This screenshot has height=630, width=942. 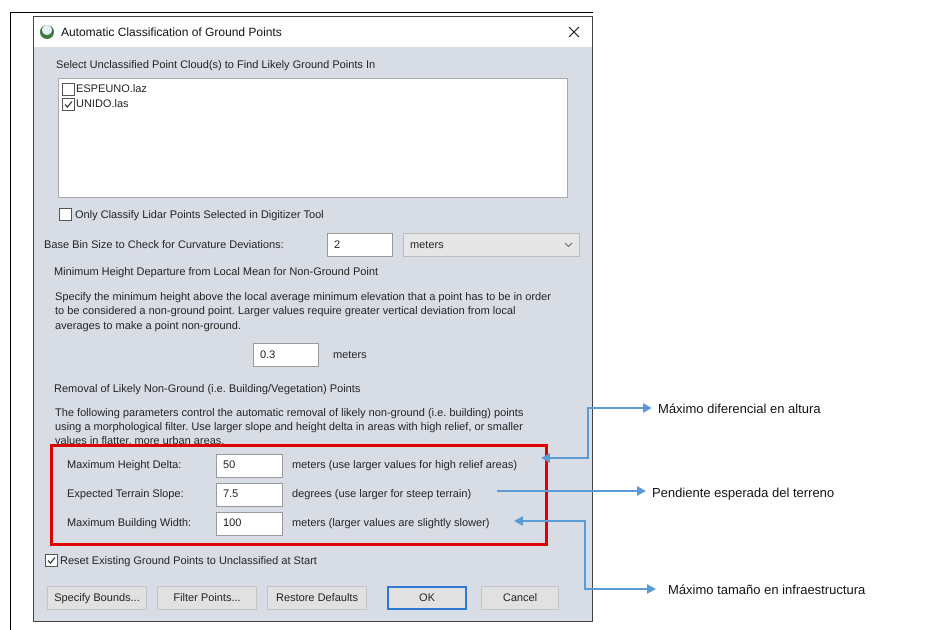 I want to click on annotation-text: Pendiente esperada del terreno, so click(x=743, y=493).